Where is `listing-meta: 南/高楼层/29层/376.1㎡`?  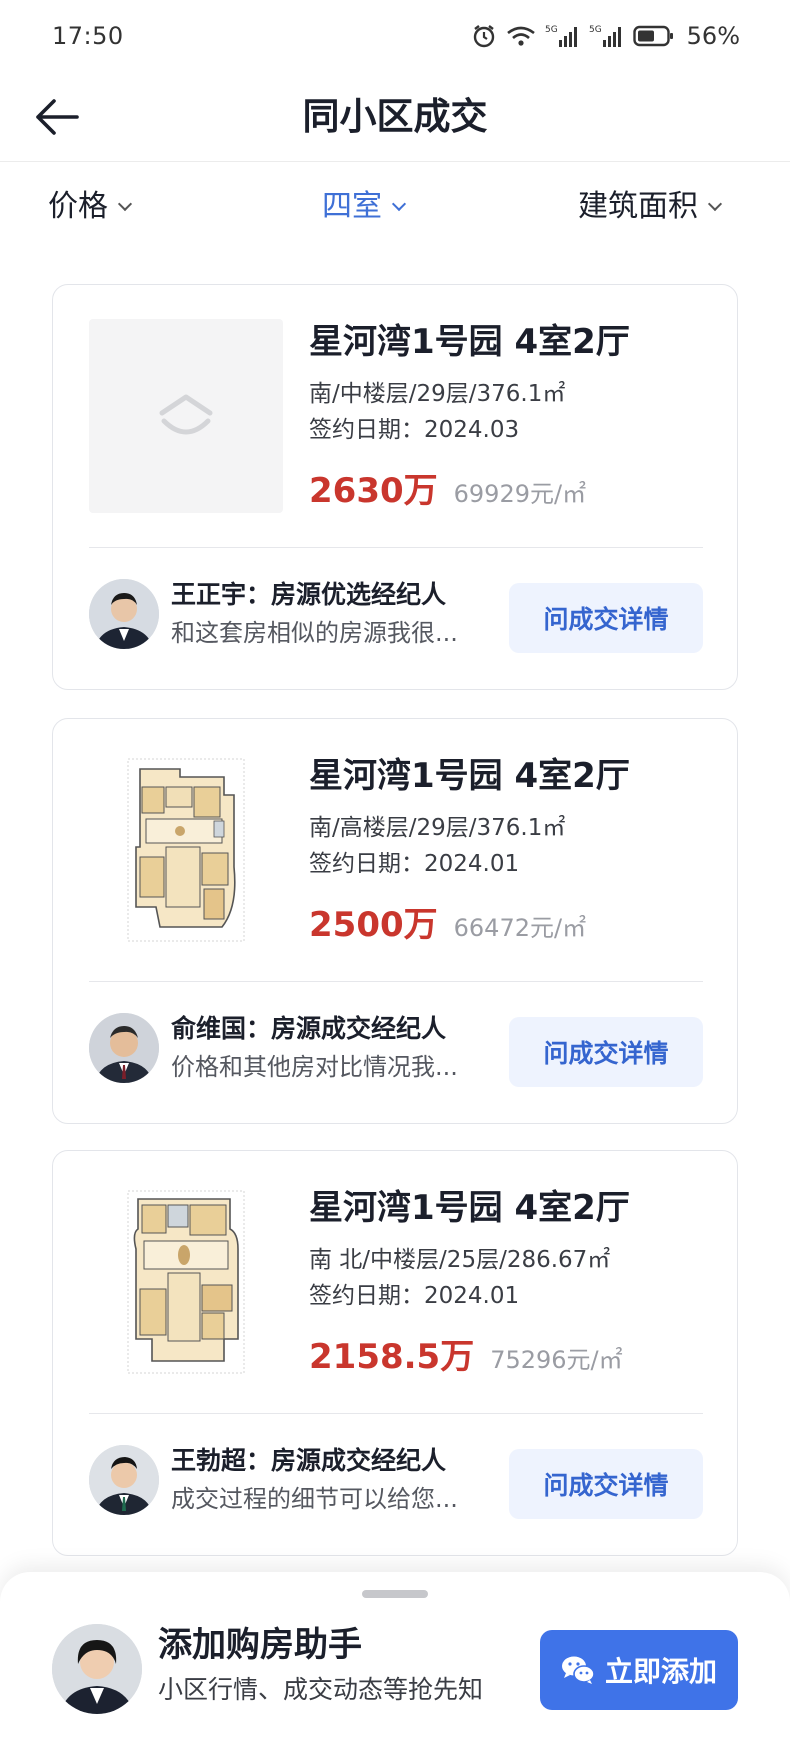 listing-meta: 南/高楼层/29层/376.1㎡ is located at coordinates (437, 828).